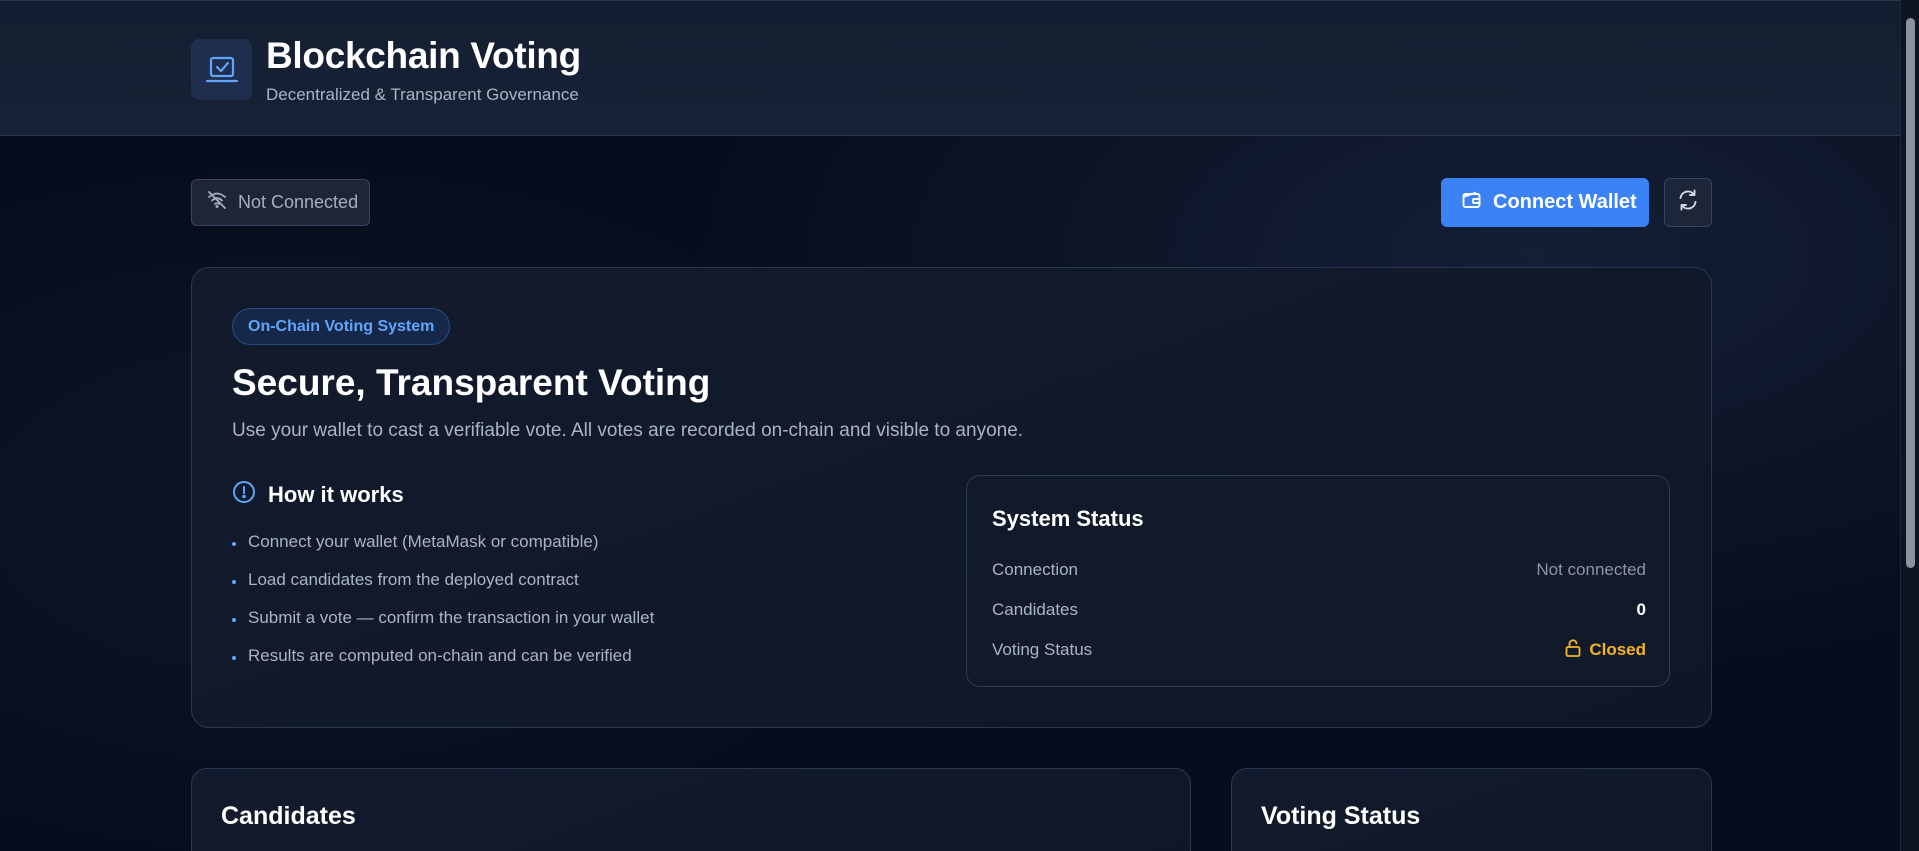 The image size is (1919, 851). I want to click on refresh-icon, so click(1688, 202).